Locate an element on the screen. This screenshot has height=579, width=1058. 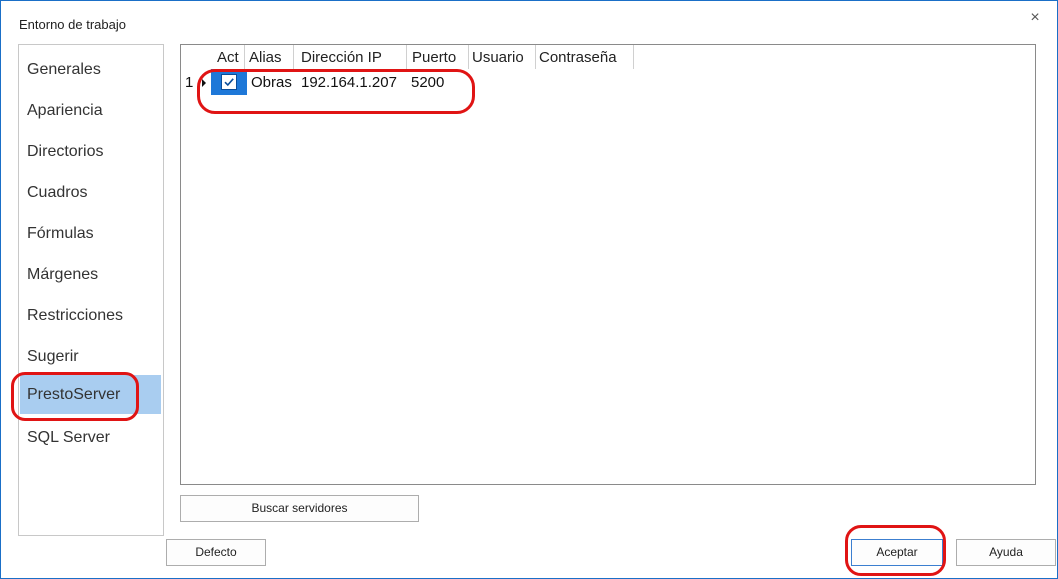
table-row: 1 Obras 192.164.1.207 5200 is located at coordinates (608, 82).